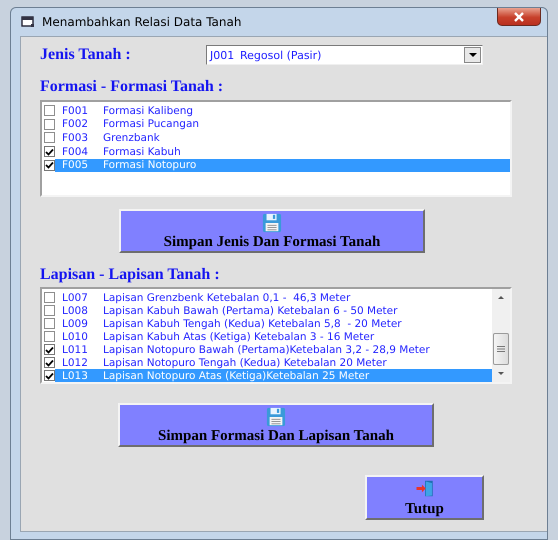 Image resolution: width=558 pixels, height=540 pixels. I want to click on dropdown-field: J001 Regosol (Pasir), so click(344, 55).